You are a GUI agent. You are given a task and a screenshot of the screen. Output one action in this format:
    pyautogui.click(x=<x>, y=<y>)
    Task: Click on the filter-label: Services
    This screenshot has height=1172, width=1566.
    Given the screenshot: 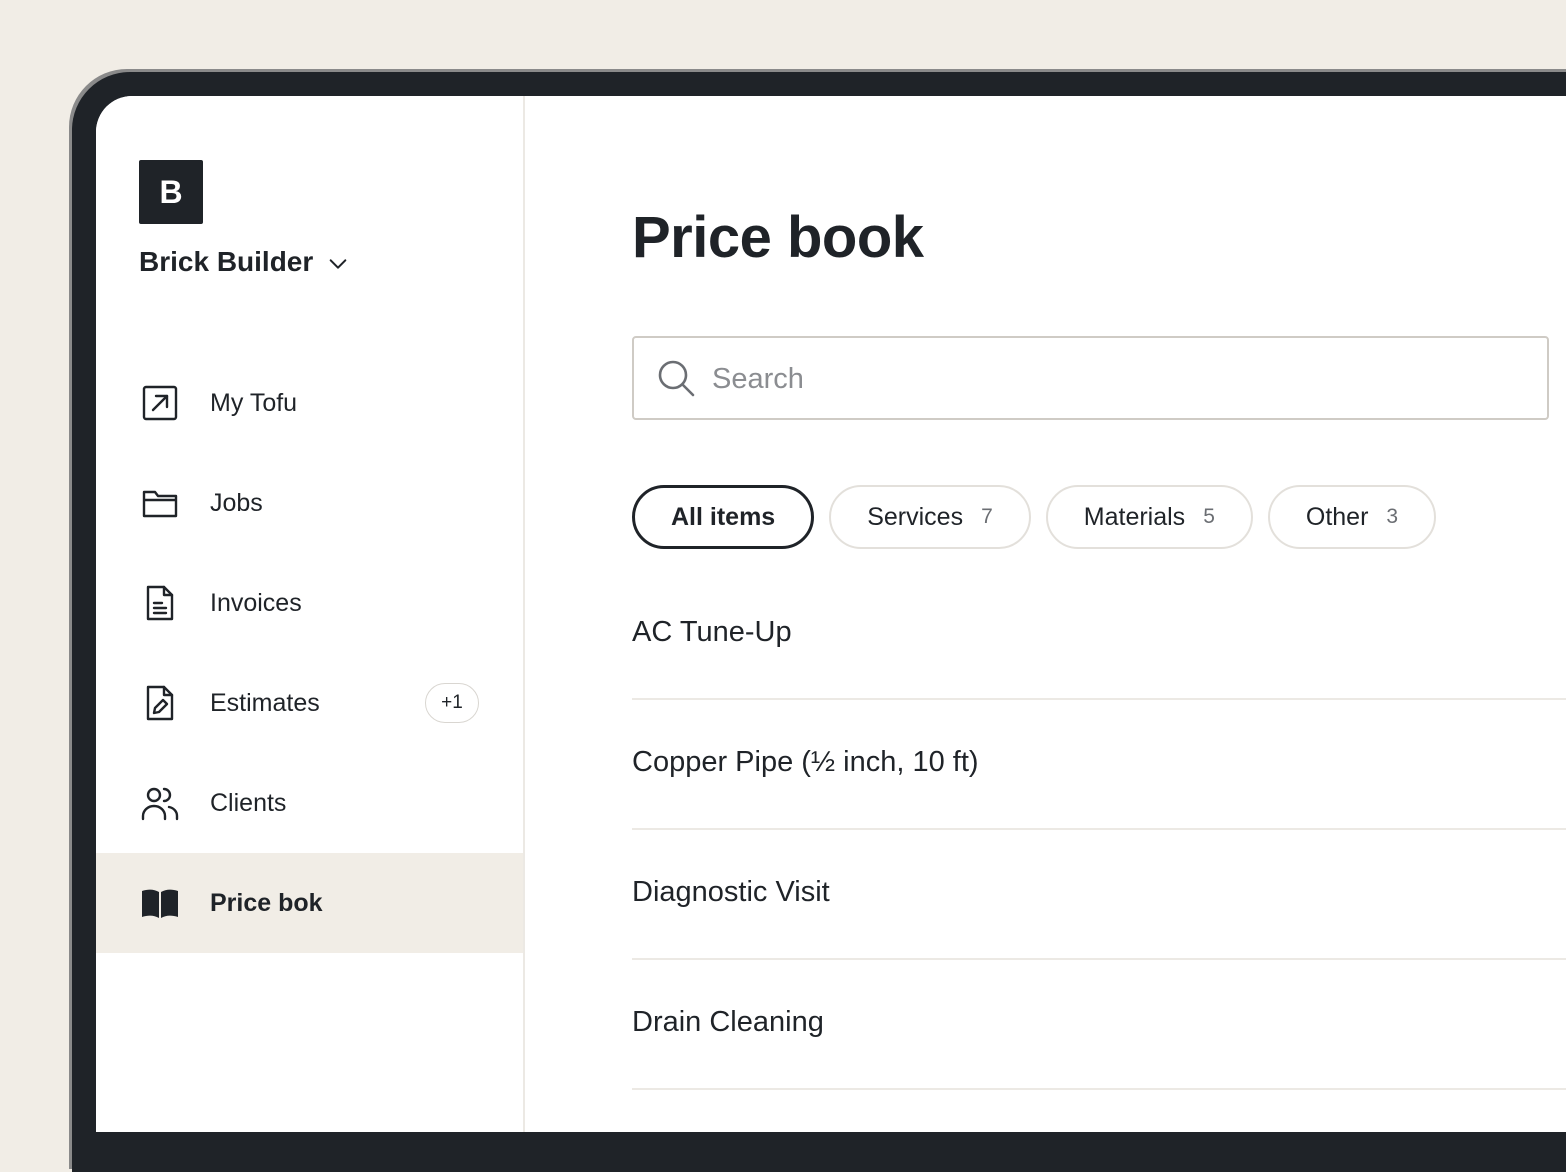 What is the action you would take?
    pyautogui.click(x=915, y=516)
    